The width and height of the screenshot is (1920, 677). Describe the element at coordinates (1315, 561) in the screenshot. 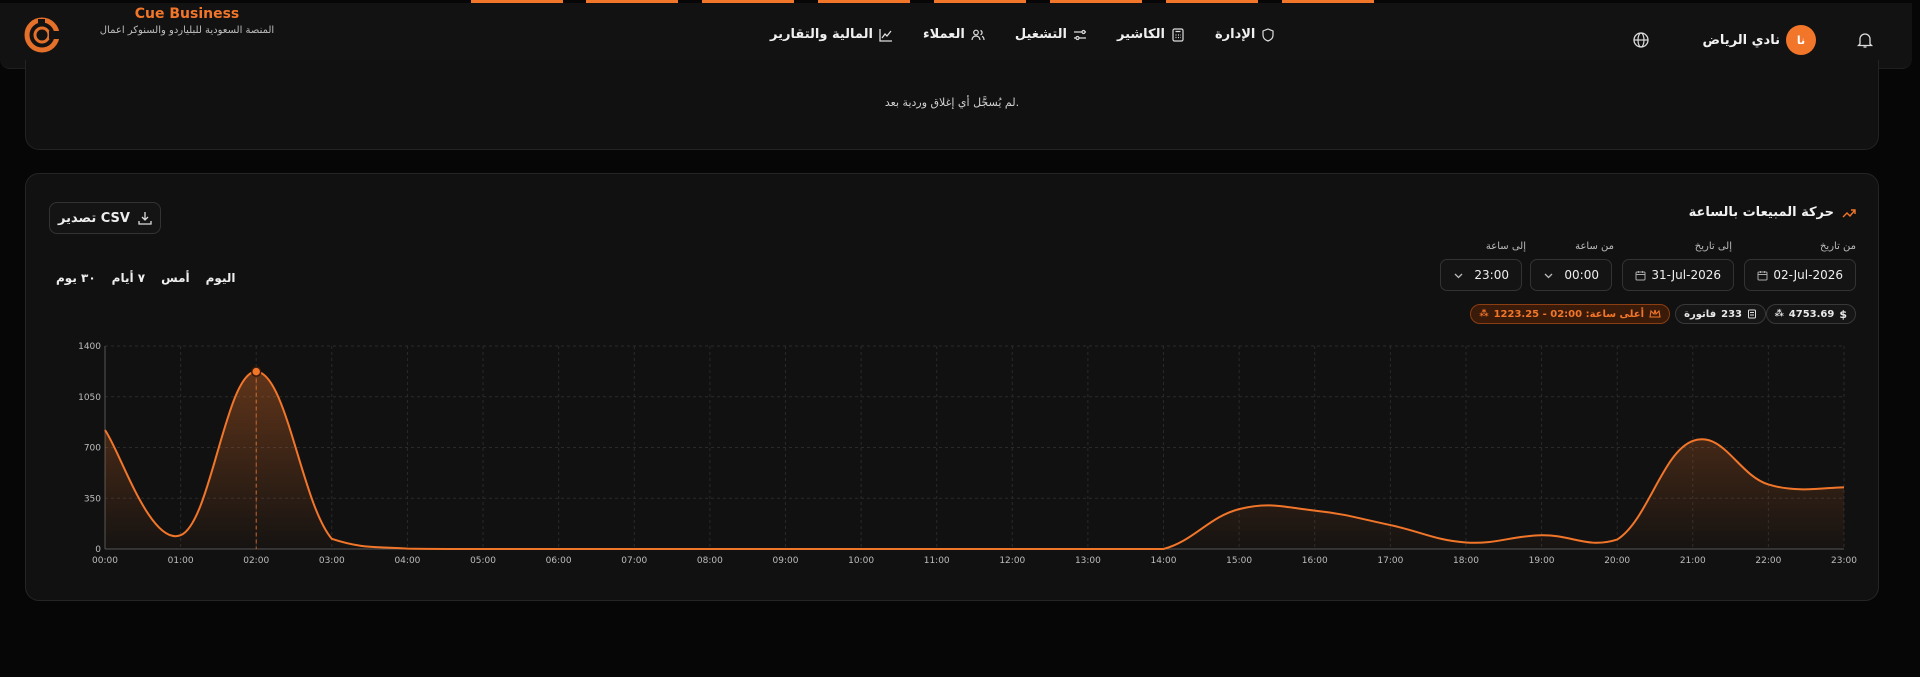

I see `x-tick-label: 16:00` at that location.